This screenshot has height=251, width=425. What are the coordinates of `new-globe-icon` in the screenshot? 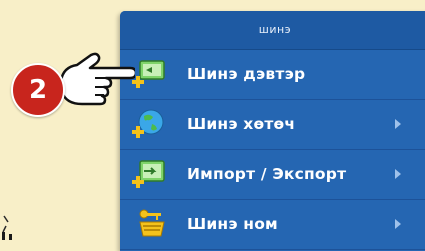 It's located at (148, 123).